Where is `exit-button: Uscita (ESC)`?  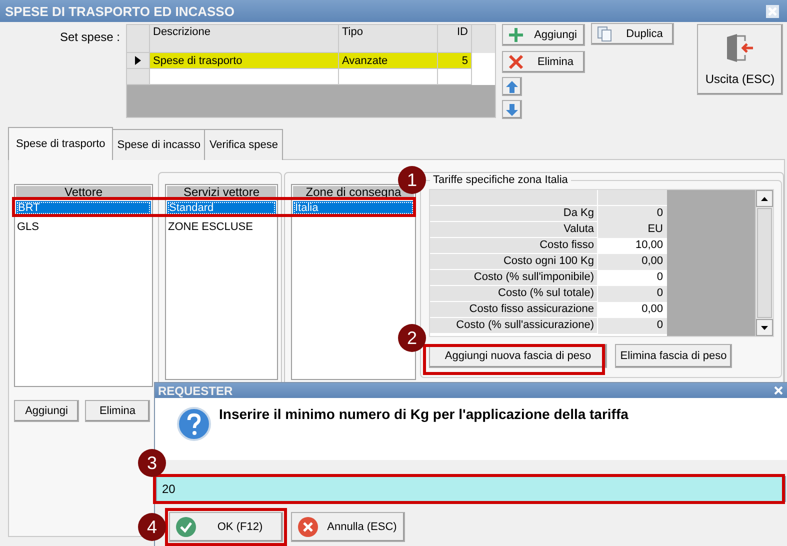
exit-button: Uscita (ESC) is located at coordinates (740, 59).